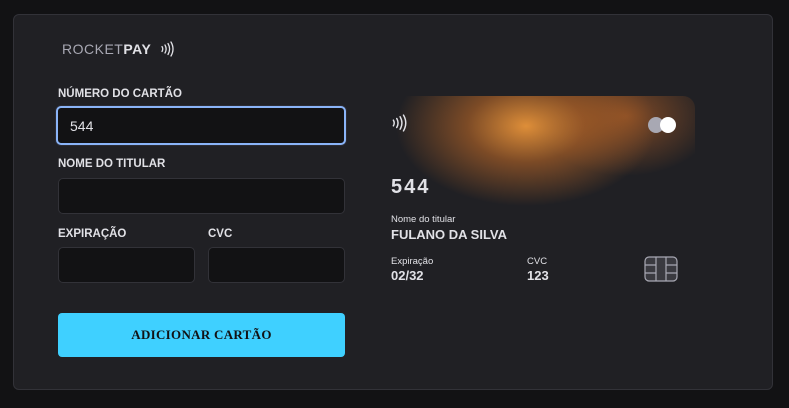 This screenshot has height=408, width=789. What do you see at coordinates (201, 335) in the screenshot?
I see `add-card-button: ADICIONAR CARTÃO` at bounding box center [201, 335].